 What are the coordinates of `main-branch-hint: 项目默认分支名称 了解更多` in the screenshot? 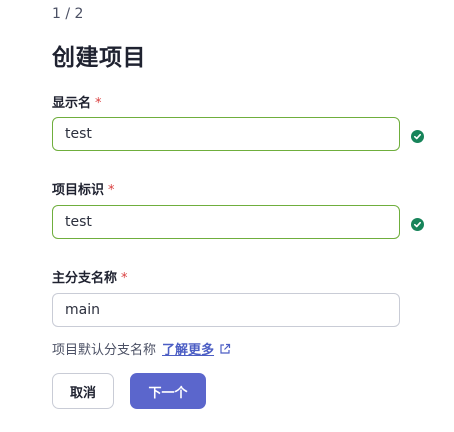 It's located at (141, 348).